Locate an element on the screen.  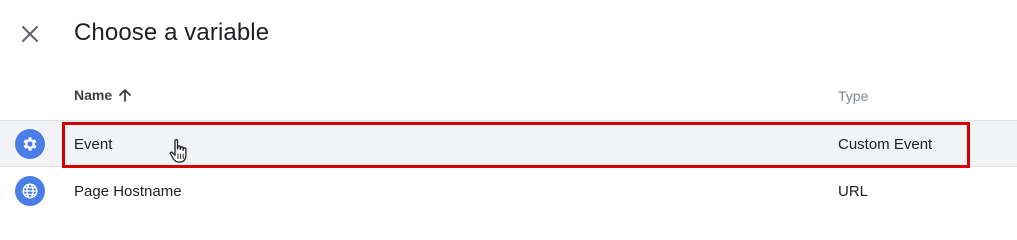
gear-icon is located at coordinates (30, 144).